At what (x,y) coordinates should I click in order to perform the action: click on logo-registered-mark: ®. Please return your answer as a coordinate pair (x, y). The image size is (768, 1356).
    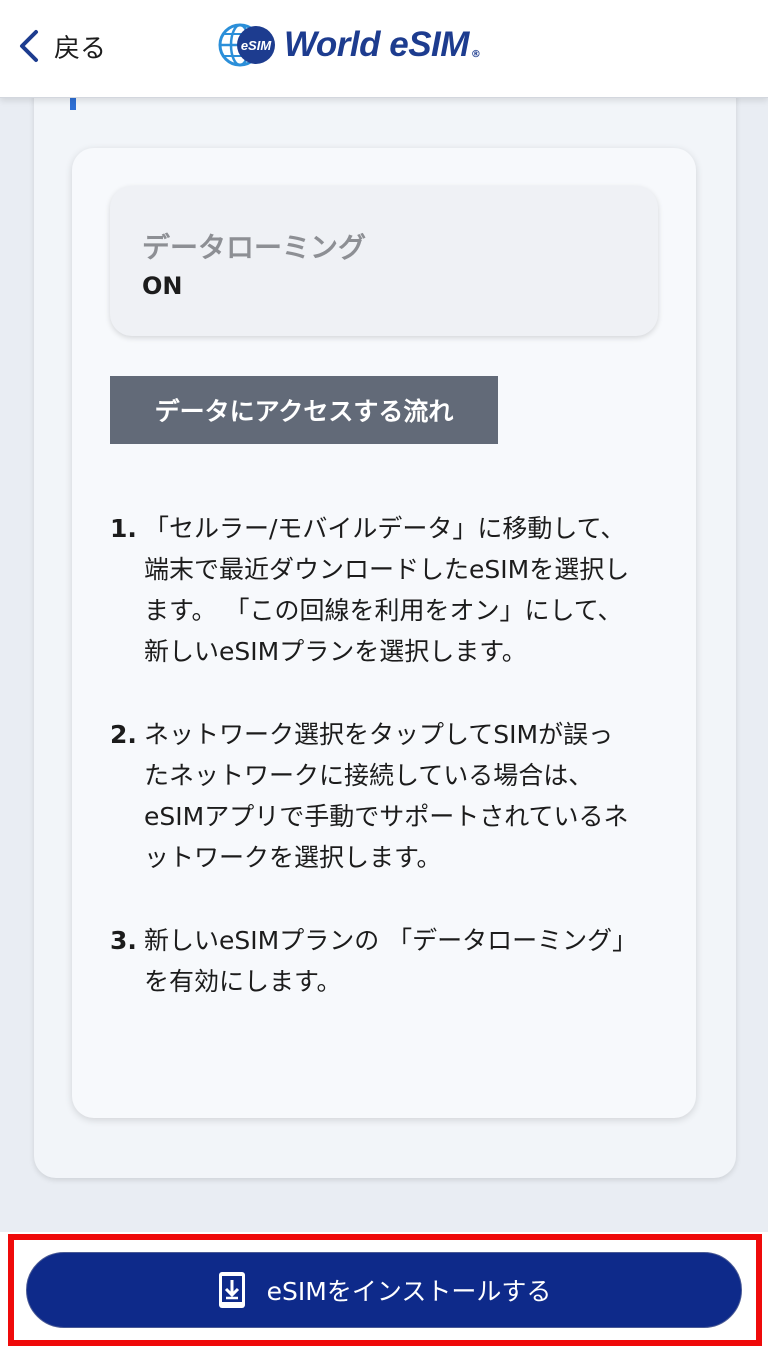
    Looking at the image, I should click on (475, 54).